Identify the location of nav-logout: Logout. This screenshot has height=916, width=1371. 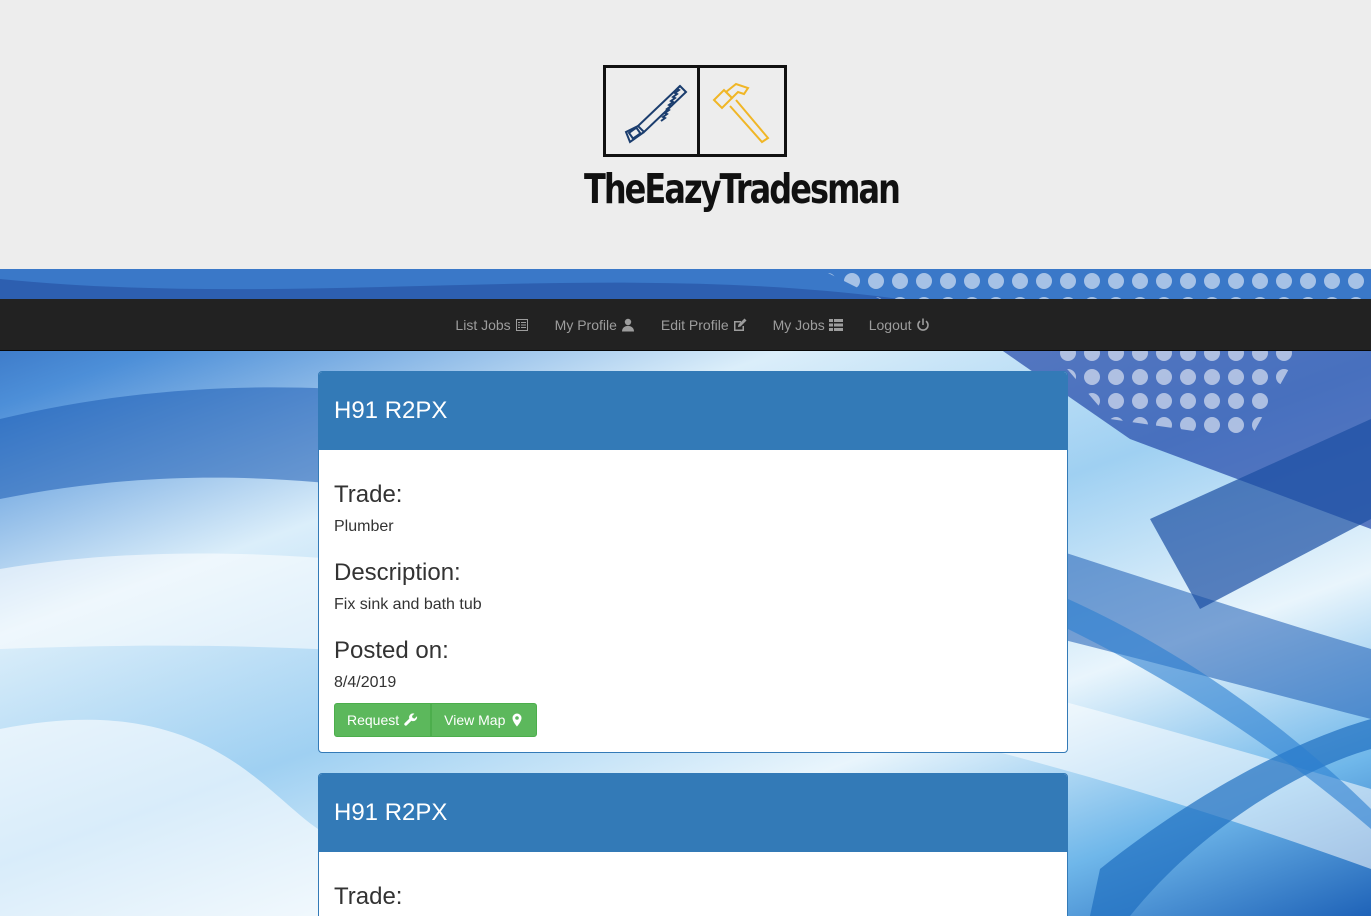
(899, 325).